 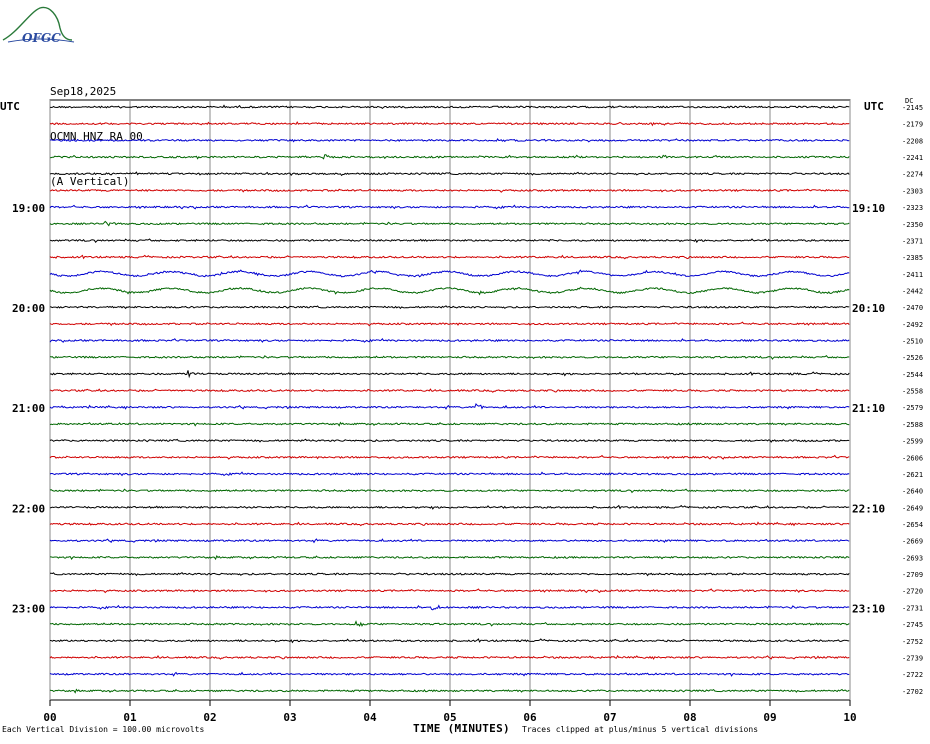 What do you see at coordinates (868, 408) in the screenshot?
I see `time-label-right: 21:10` at bounding box center [868, 408].